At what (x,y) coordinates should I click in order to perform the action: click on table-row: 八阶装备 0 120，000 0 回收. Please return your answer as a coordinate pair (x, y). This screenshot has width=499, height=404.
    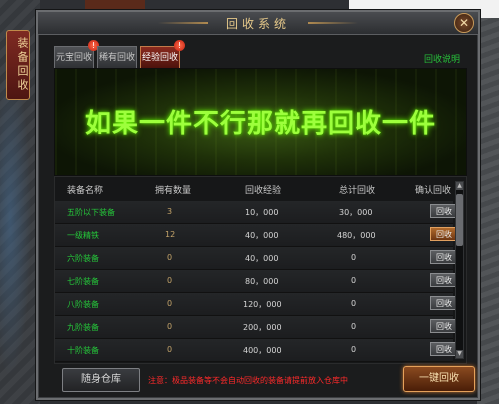
    Looking at the image, I should click on (256, 304).